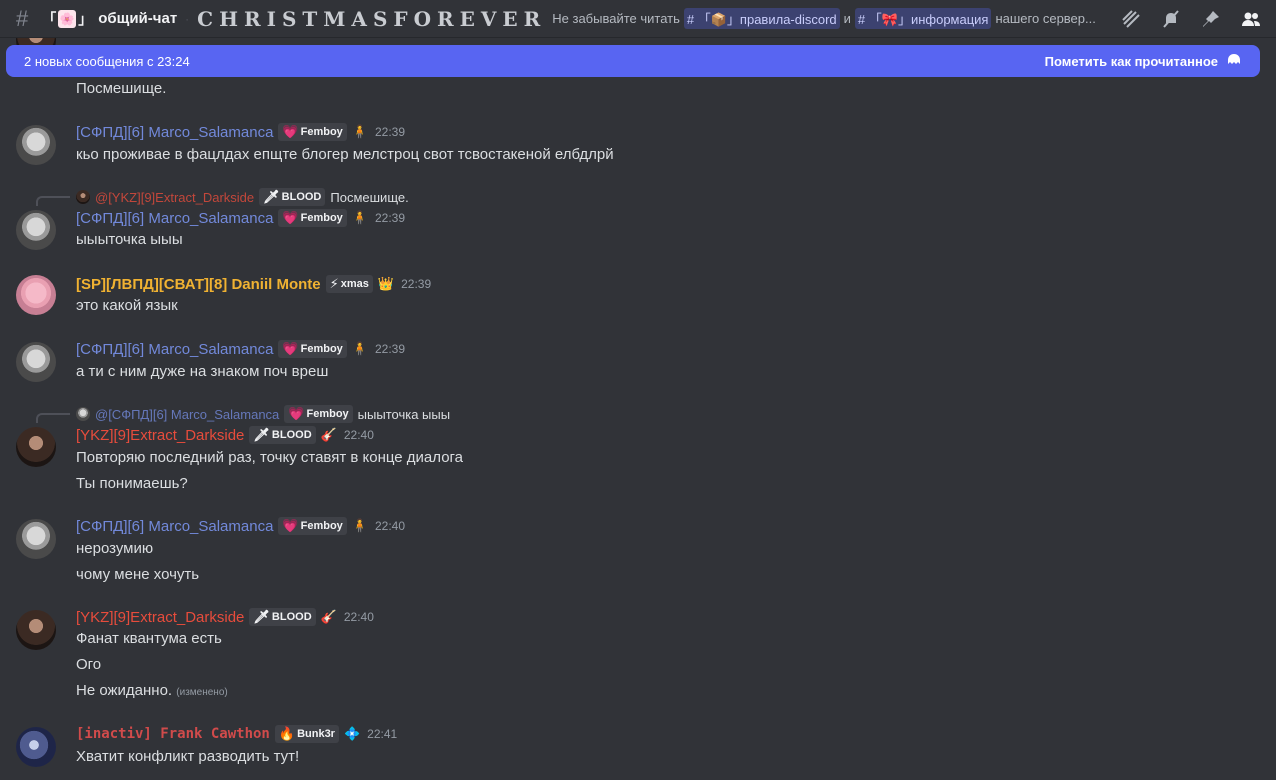 The image size is (1276, 780). What do you see at coordinates (121, 88) in the screenshot?
I see `message-text: Посмешище.` at bounding box center [121, 88].